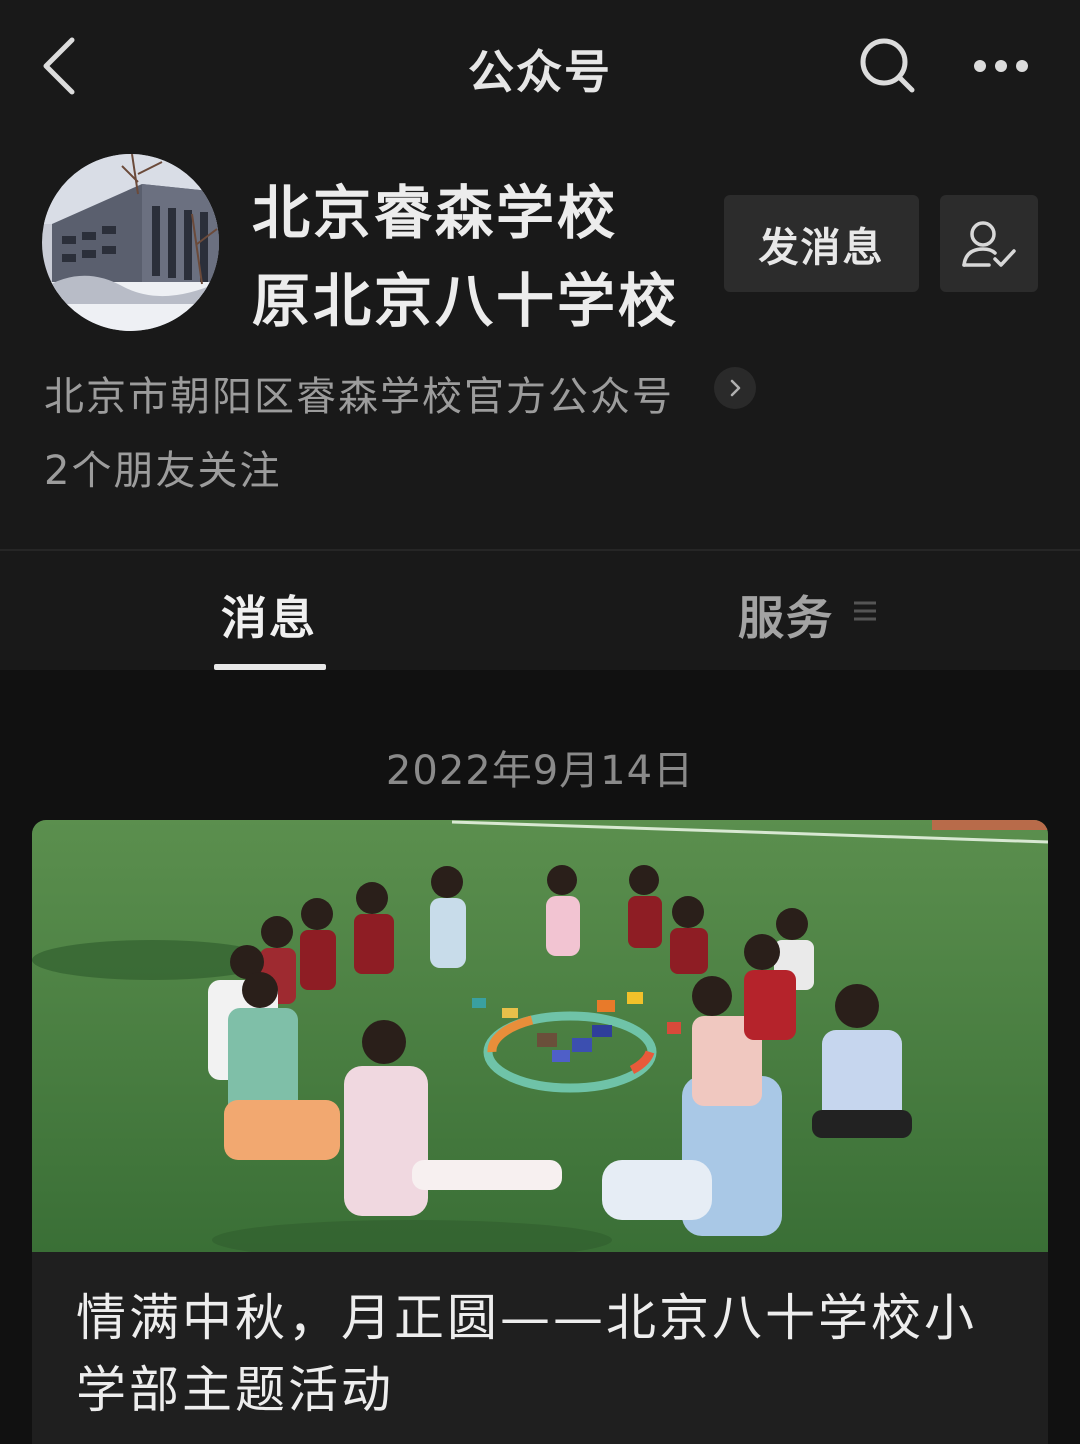 Image resolution: width=1080 pixels, height=1444 pixels. I want to click on chevron-right-icon, so click(735, 388).